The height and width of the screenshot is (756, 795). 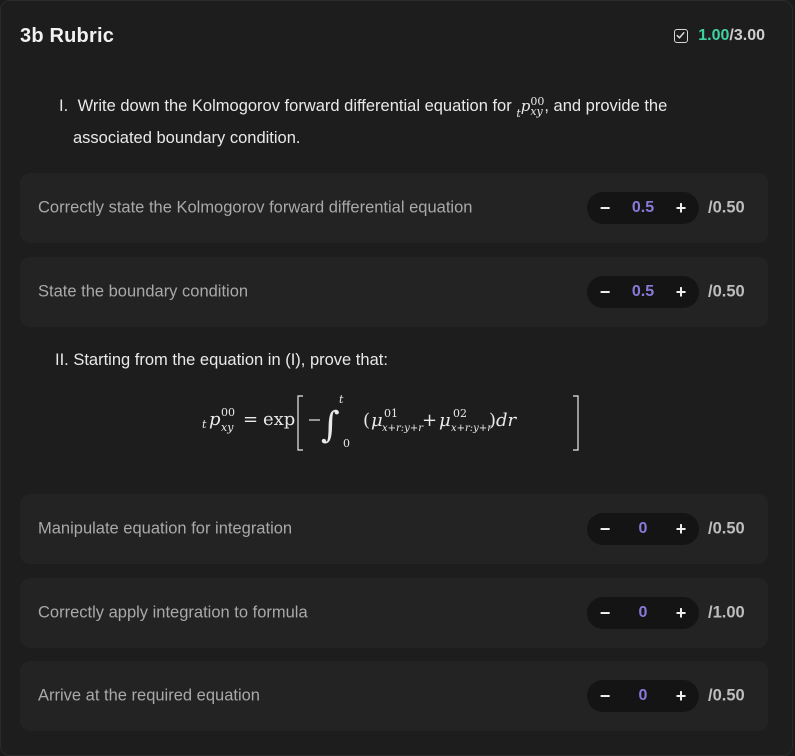 I want to click on inline-formula-tpxy00: tp 00 xy, so click(x=530, y=107).